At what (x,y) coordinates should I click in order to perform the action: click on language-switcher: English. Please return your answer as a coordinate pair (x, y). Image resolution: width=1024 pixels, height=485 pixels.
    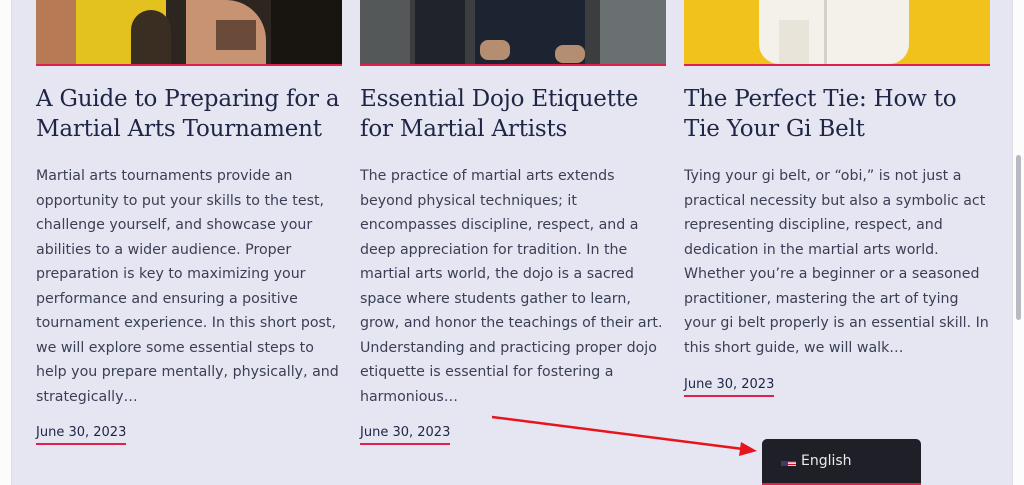
    Looking at the image, I should click on (841, 462).